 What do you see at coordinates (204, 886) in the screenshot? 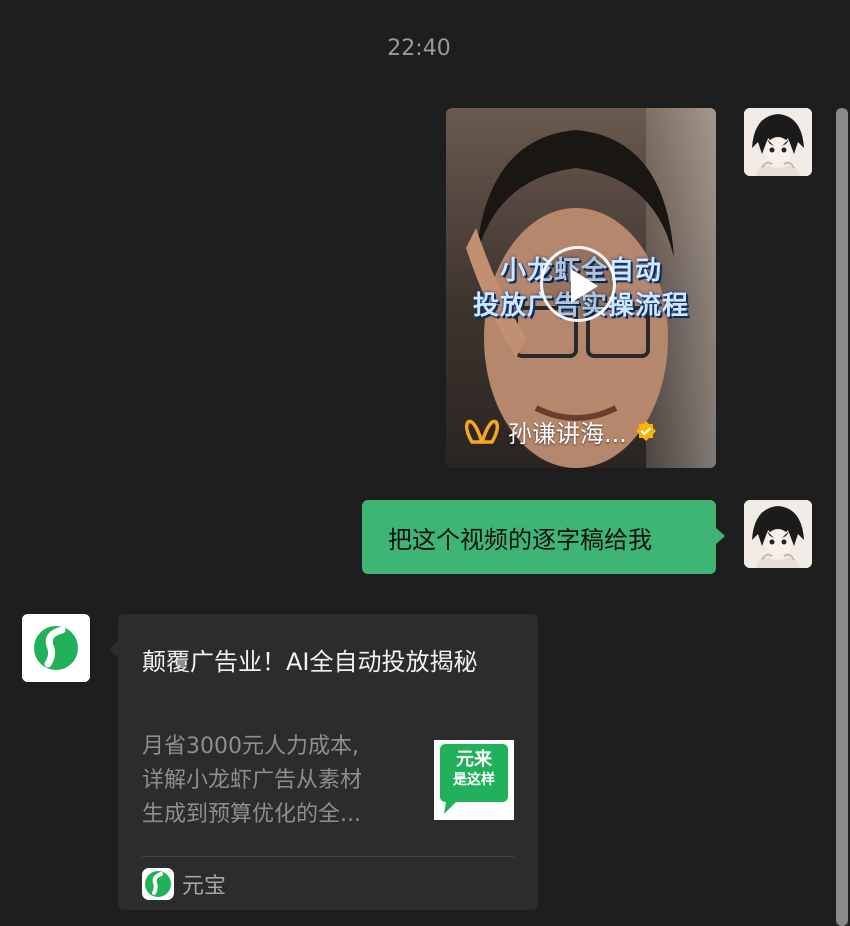
I see `card-source-name: 元宝` at bounding box center [204, 886].